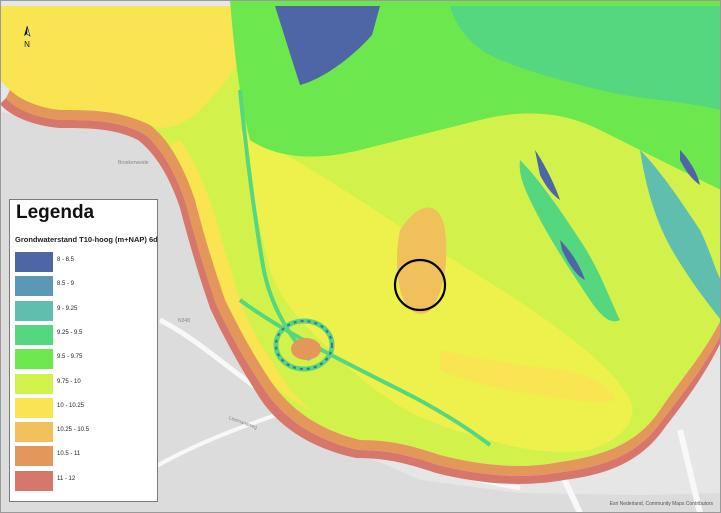  Describe the element at coordinates (85, 310) in the screenshot. I see `legend-item: 9 - 9.25` at that location.